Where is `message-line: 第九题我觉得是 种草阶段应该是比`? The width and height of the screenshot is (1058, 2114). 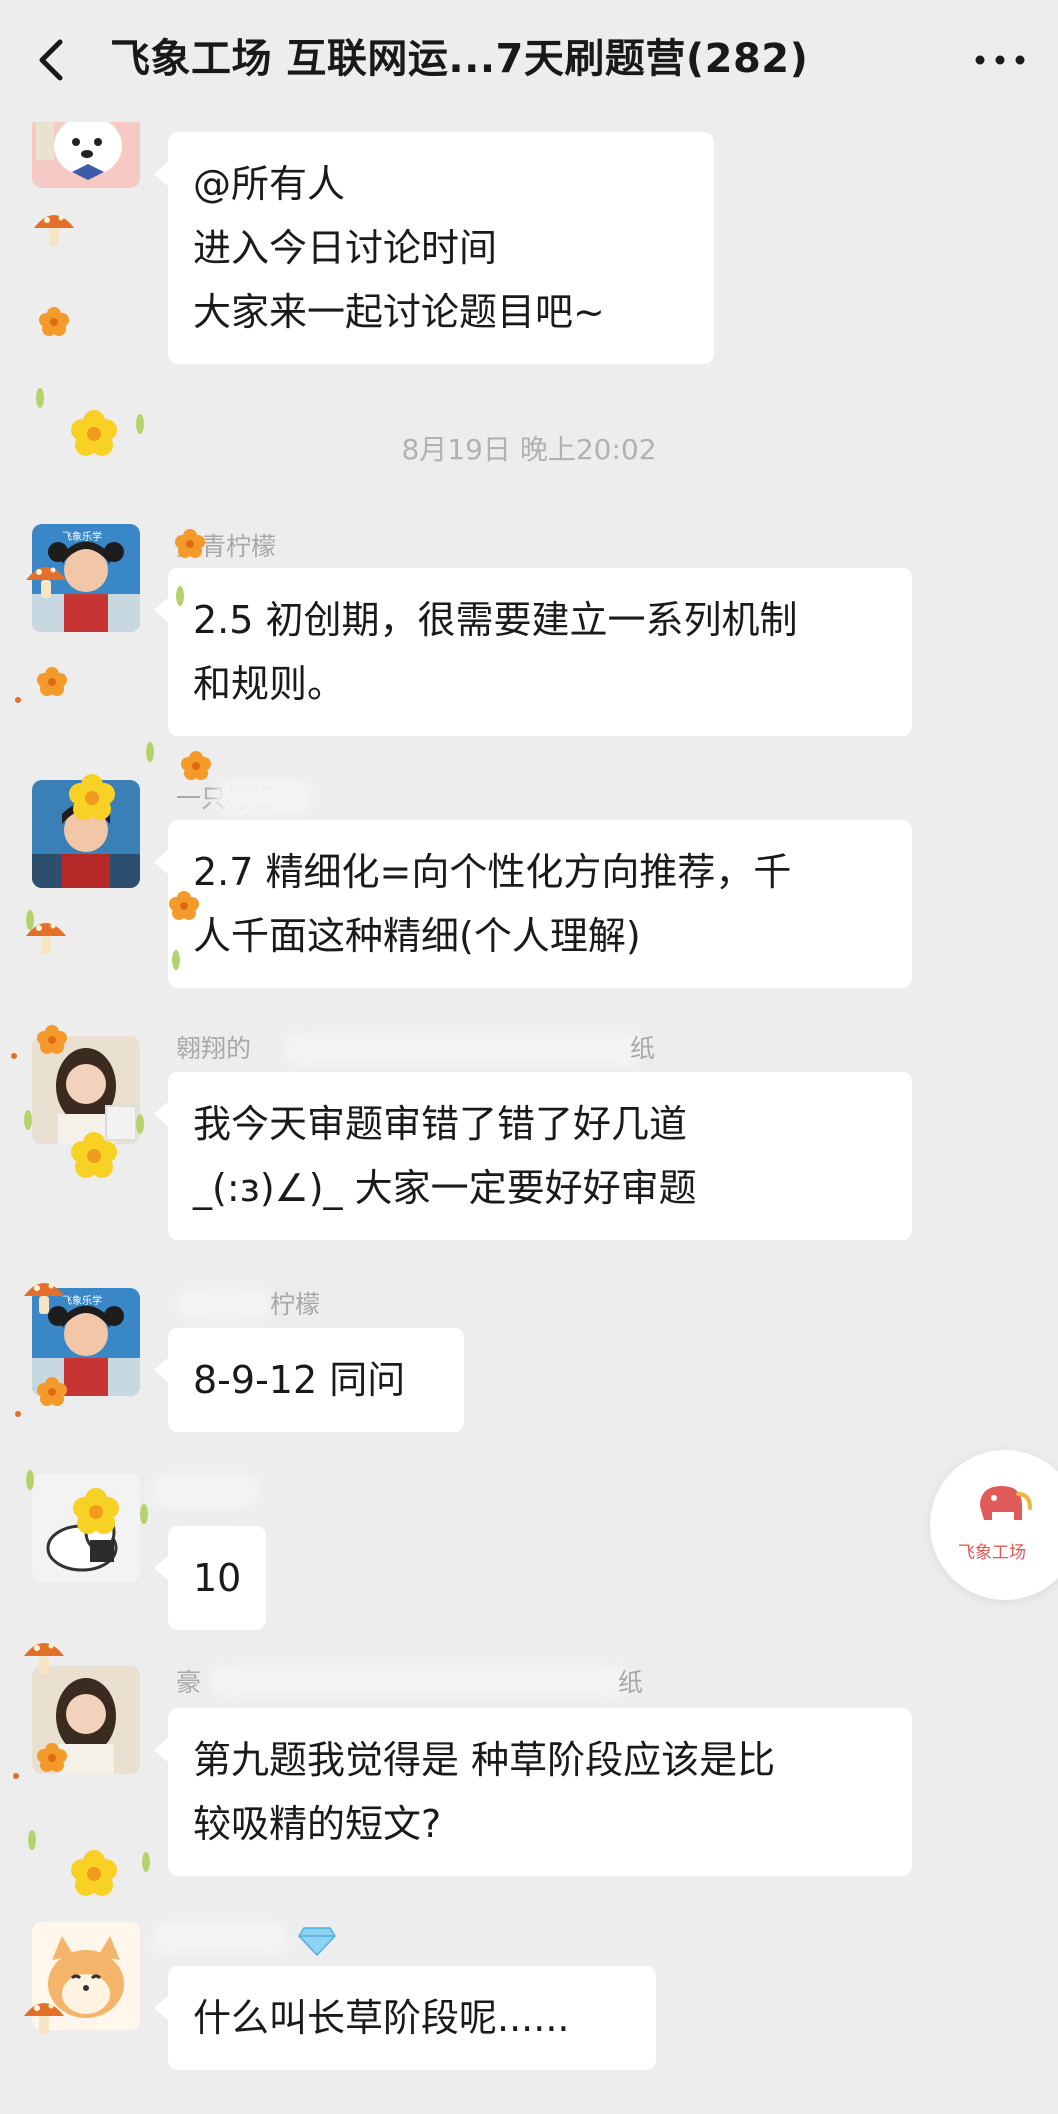 message-line: 第九题我觉得是 种草阶段应该是比 is located at coordinates (484, 1760).